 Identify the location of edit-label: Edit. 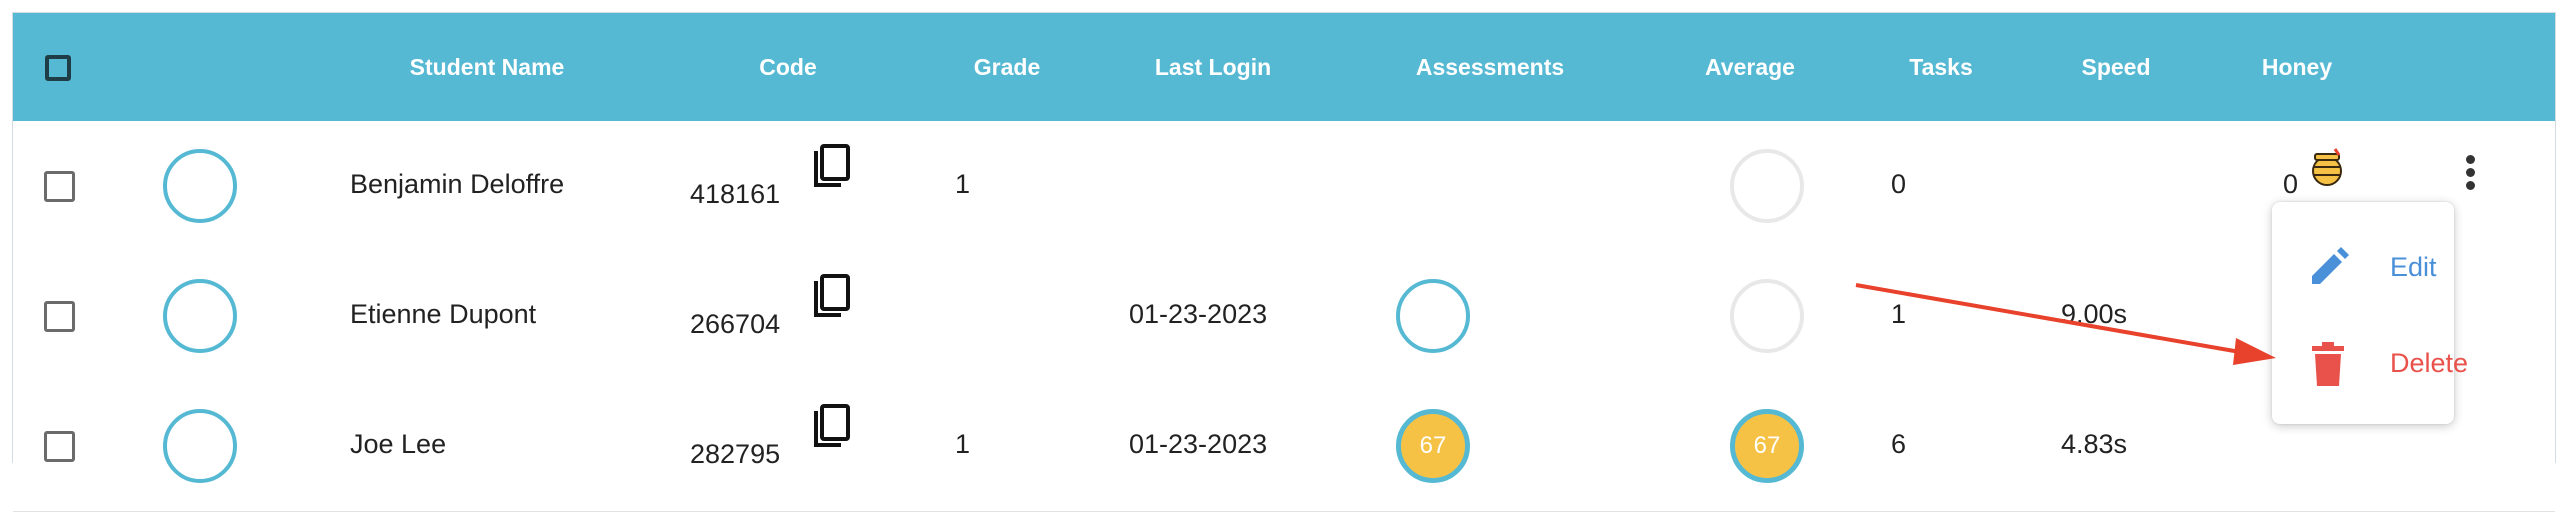
(2413, 267).